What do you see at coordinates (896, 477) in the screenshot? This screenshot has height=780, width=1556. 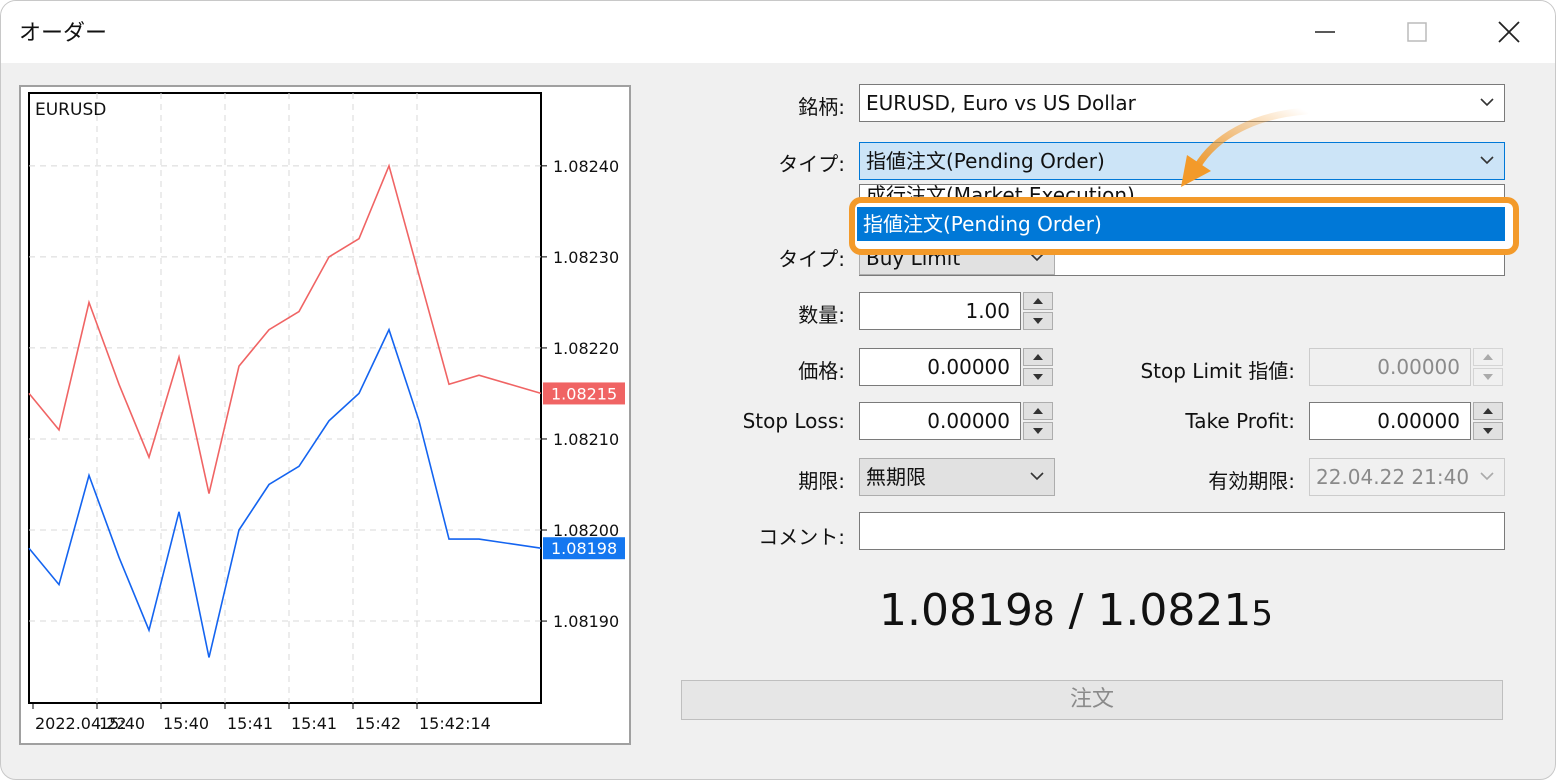 I see `expiry-value: 無期限` at bounding box center [896, 477].